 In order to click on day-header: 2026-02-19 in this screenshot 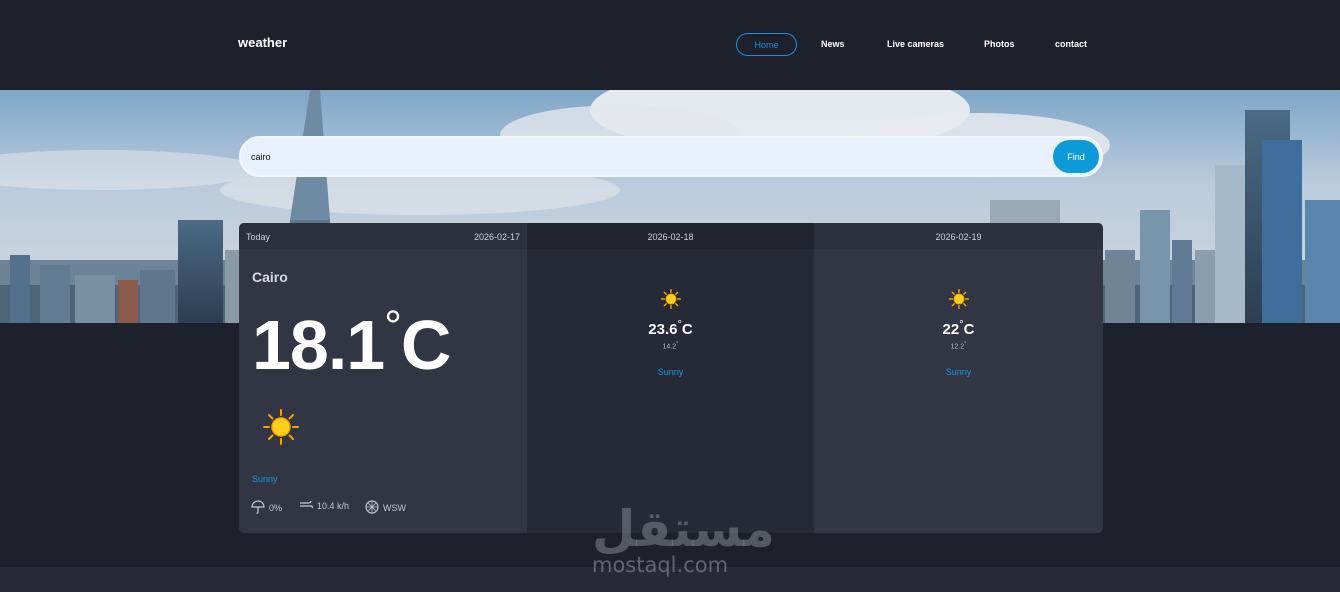, I will do `click(958, 236)`.